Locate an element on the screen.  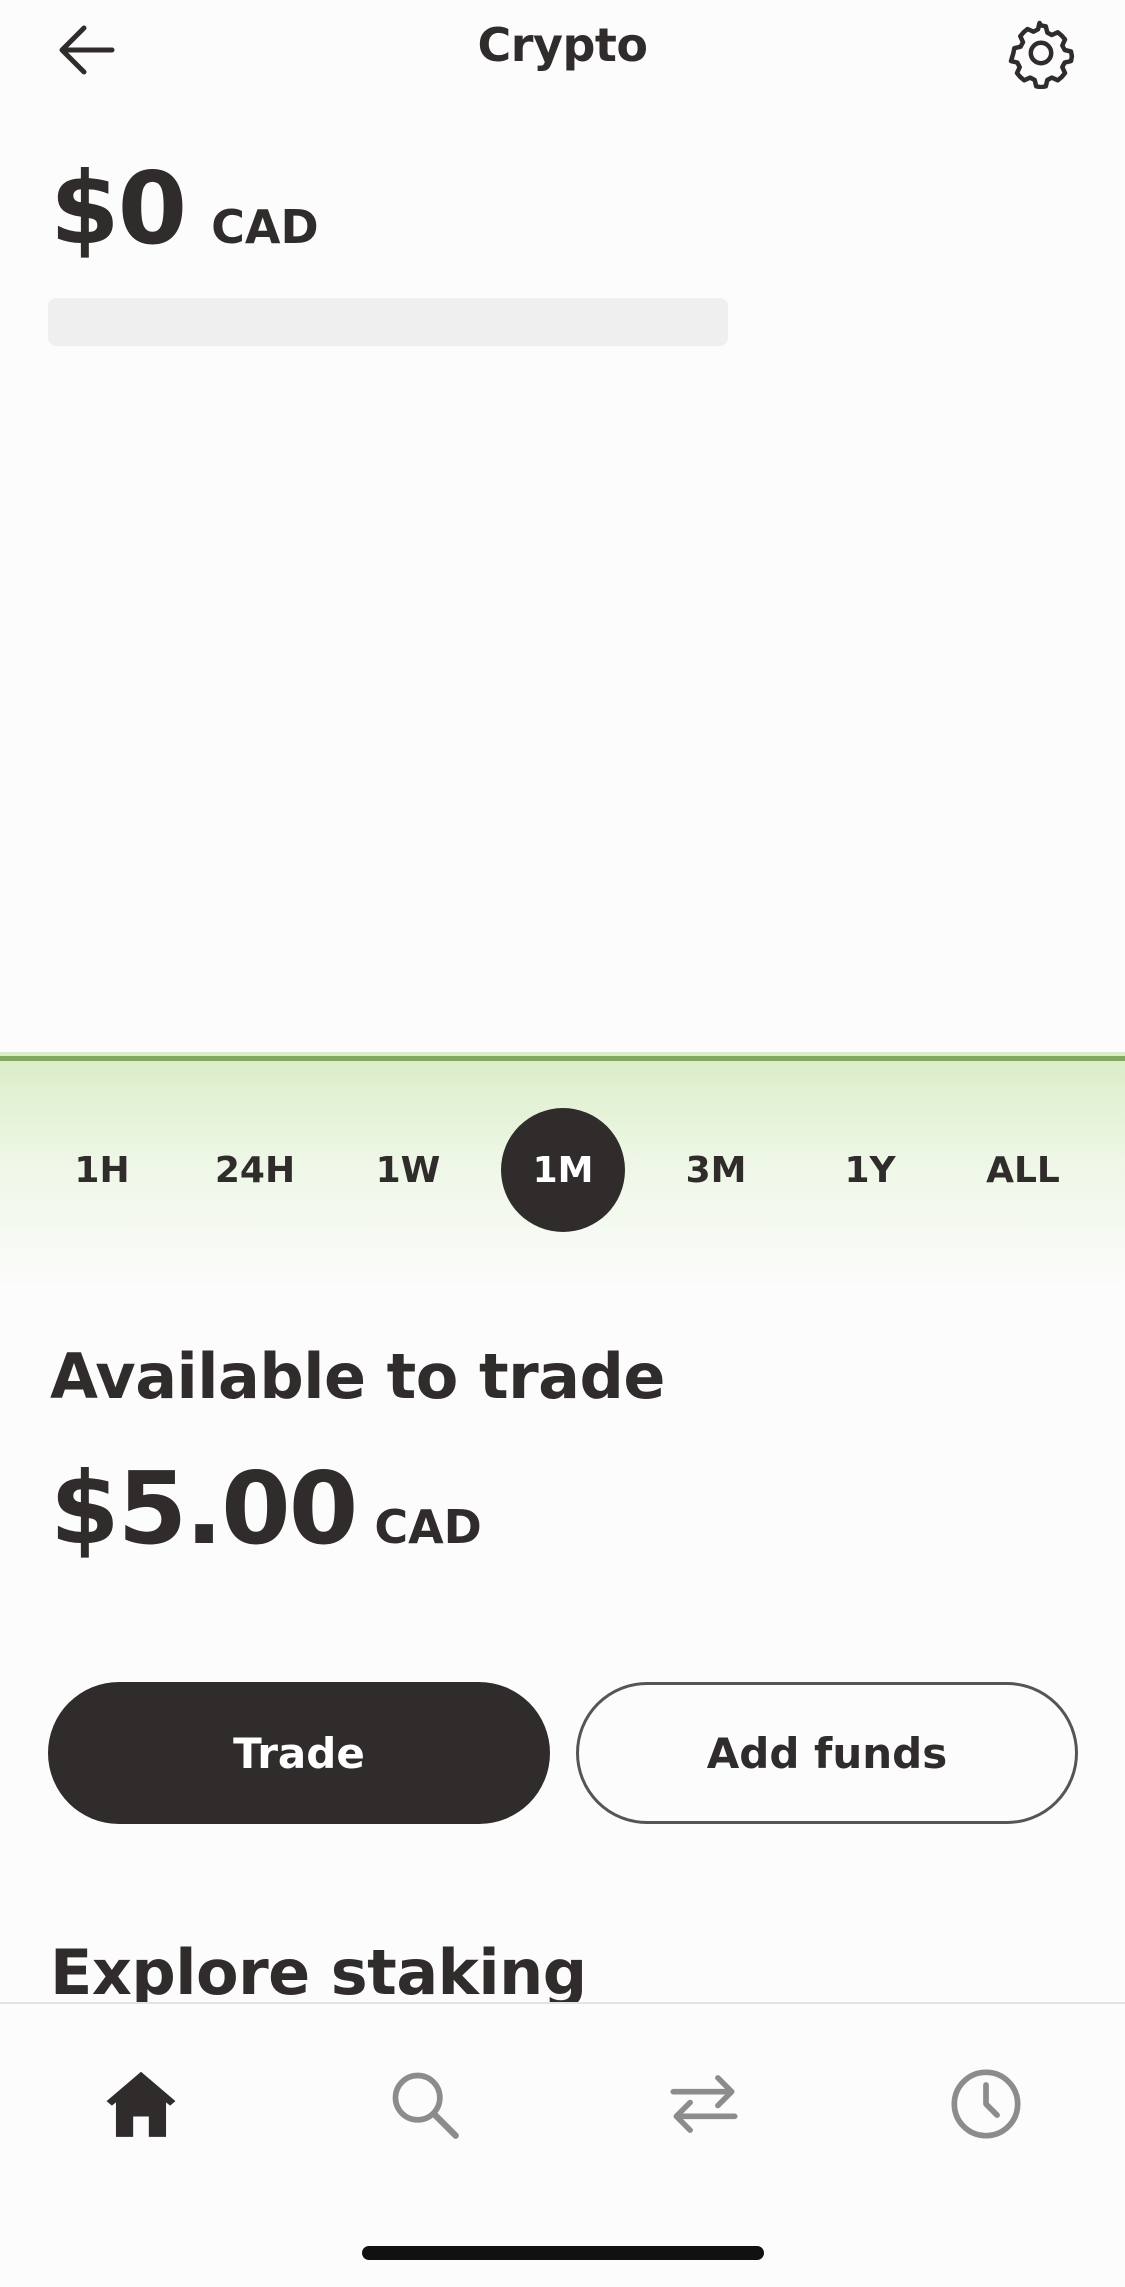
tab-search is located at coordinates (424, 2104).